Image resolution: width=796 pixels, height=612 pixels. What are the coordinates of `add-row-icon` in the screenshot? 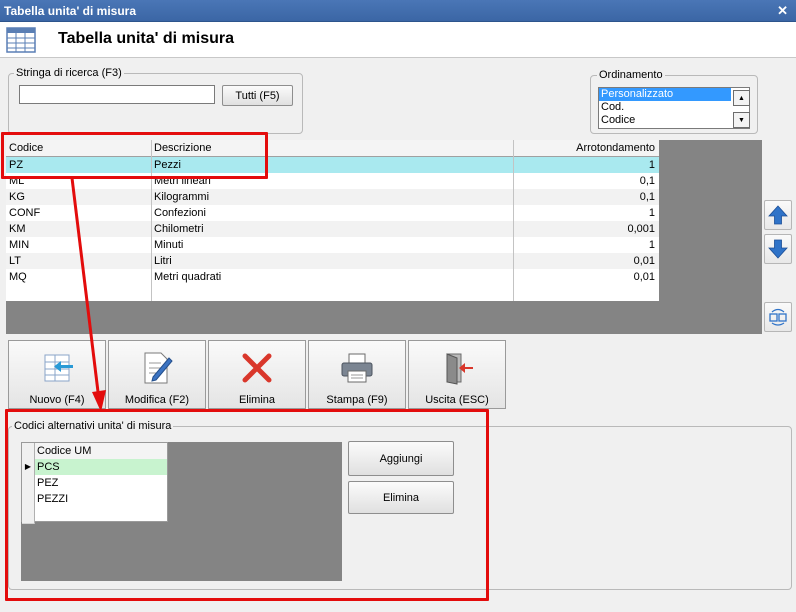 It's located at (58, 368).